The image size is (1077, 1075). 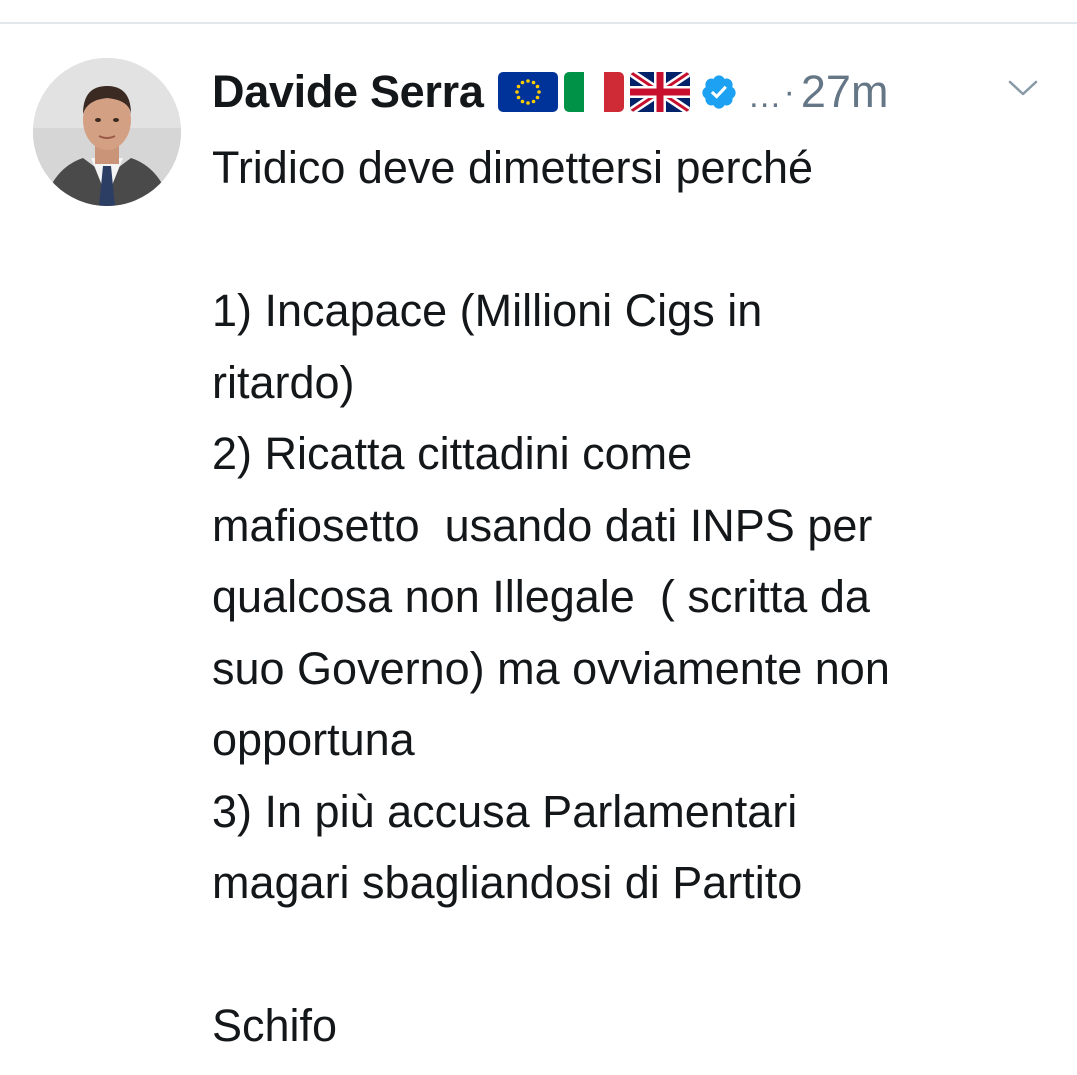 What do you see at coordinates (538, 12) in the screenshot?
I see `top-divider` at bounding box center [538, 12].